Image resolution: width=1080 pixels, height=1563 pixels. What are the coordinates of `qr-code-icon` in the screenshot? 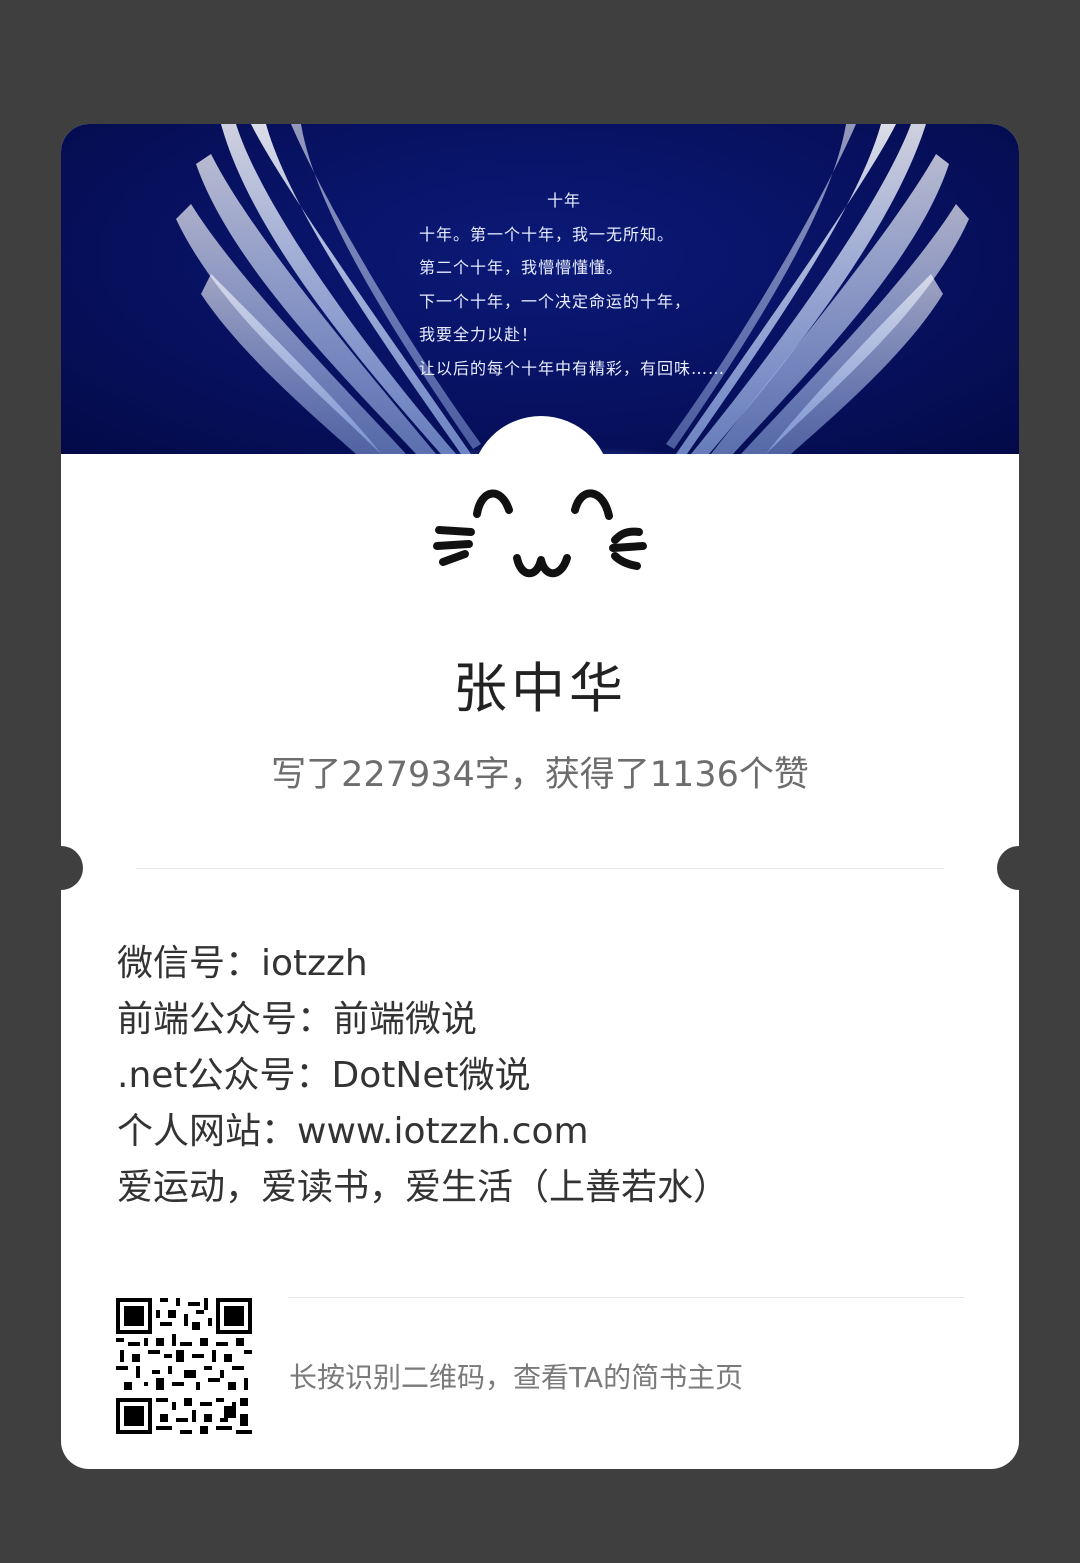 It's located at (184, 1366).